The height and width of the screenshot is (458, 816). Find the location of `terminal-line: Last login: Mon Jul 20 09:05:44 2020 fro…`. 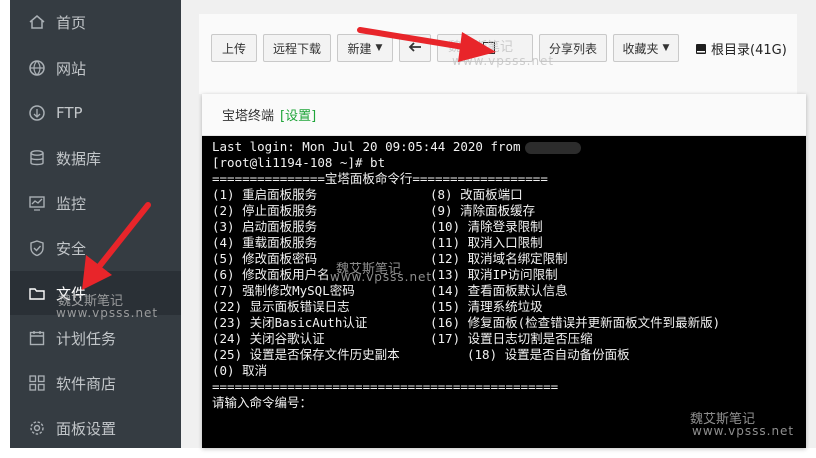

terminal-line: Last login: Mon Jul 20 09:05:44 2020 fro… is located at coordinates (509, 147).